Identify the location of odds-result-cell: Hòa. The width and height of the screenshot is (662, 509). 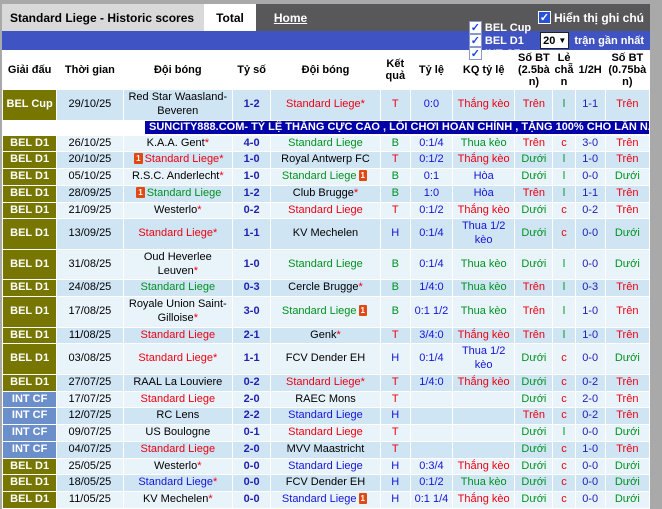
(484, 177).